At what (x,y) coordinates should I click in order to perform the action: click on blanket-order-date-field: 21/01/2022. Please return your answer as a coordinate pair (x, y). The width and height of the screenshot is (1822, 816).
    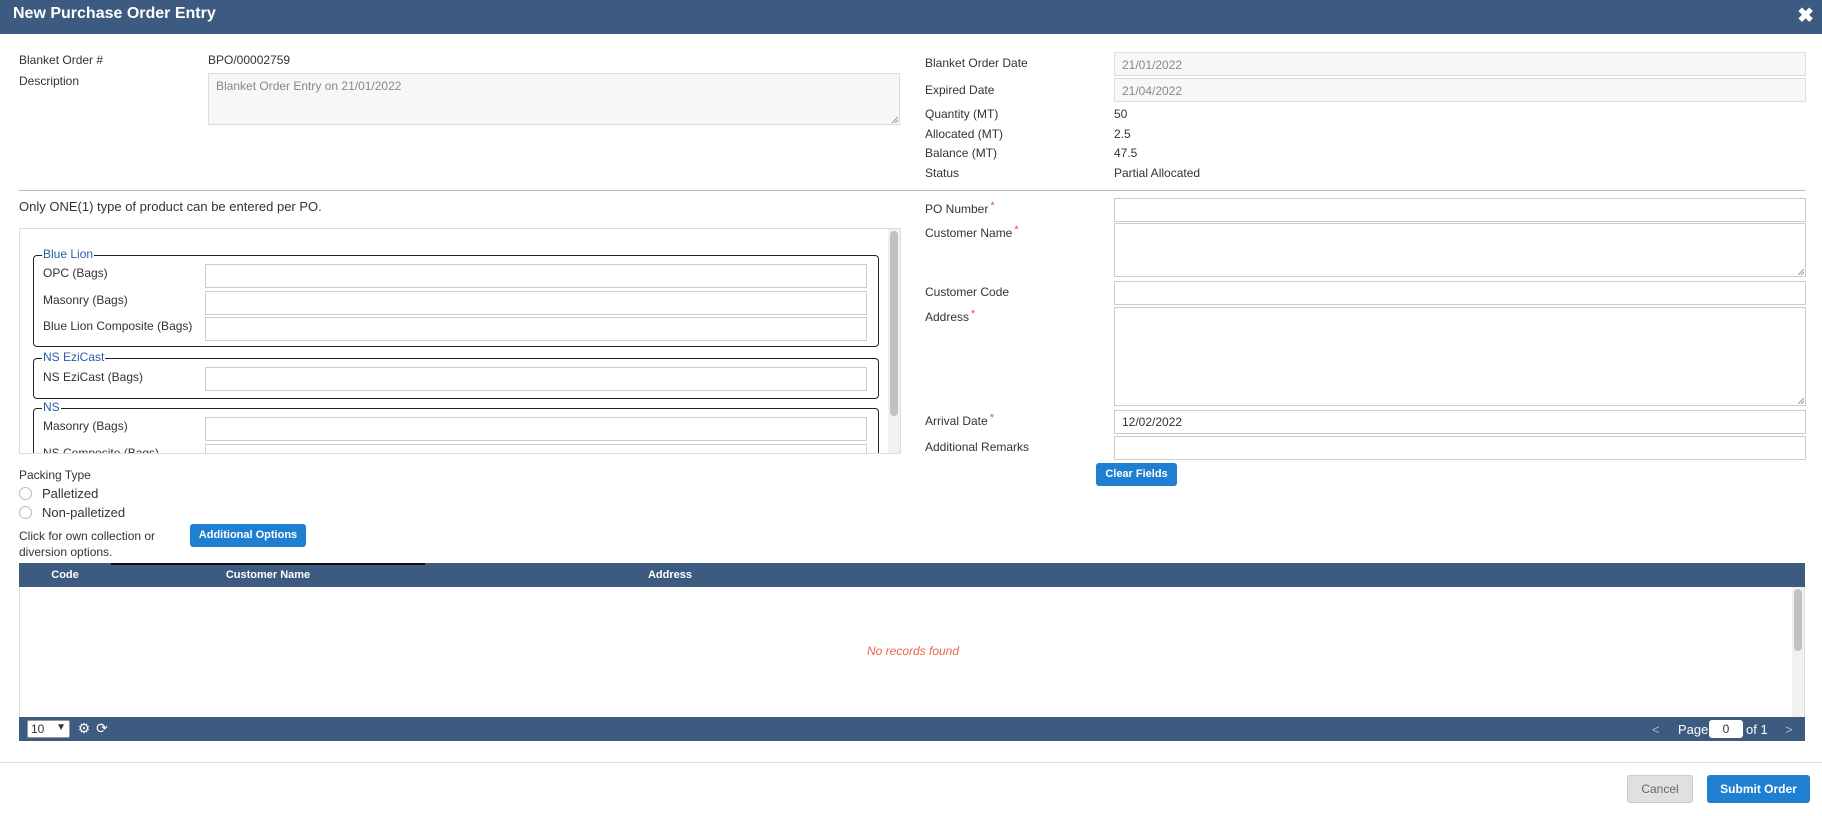
    Looking at the image, I should click on (1460, 64).